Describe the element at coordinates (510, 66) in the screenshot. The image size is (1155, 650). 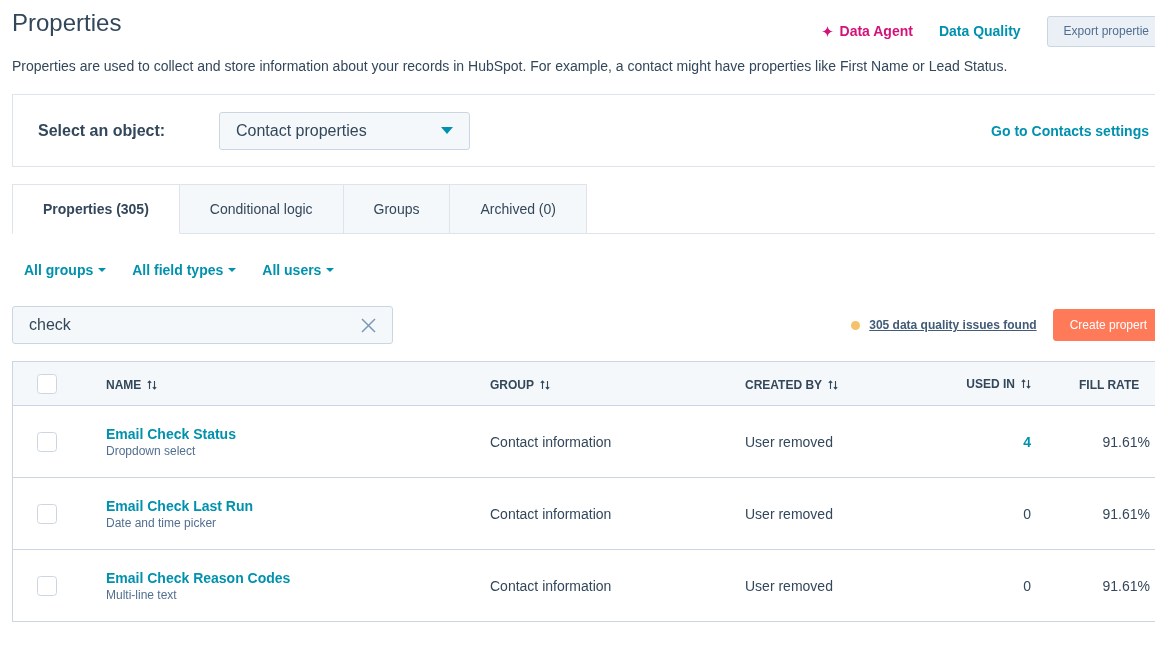
I see `page-description: Properties are used to collect and store information about your records in HubSpot. For example, a contact might have properties like First Name or Lead Status.` at that location.